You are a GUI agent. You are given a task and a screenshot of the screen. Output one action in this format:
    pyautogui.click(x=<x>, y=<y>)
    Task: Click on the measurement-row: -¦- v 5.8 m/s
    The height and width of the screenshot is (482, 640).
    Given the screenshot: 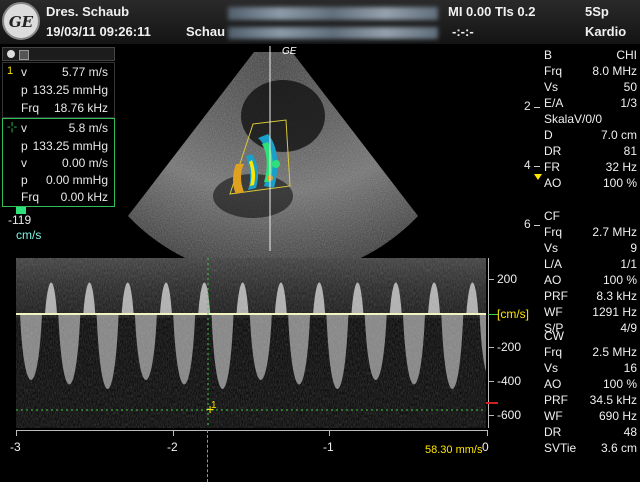 What is the action you would take?
    pyautogui.click(x=57, y=128)
    